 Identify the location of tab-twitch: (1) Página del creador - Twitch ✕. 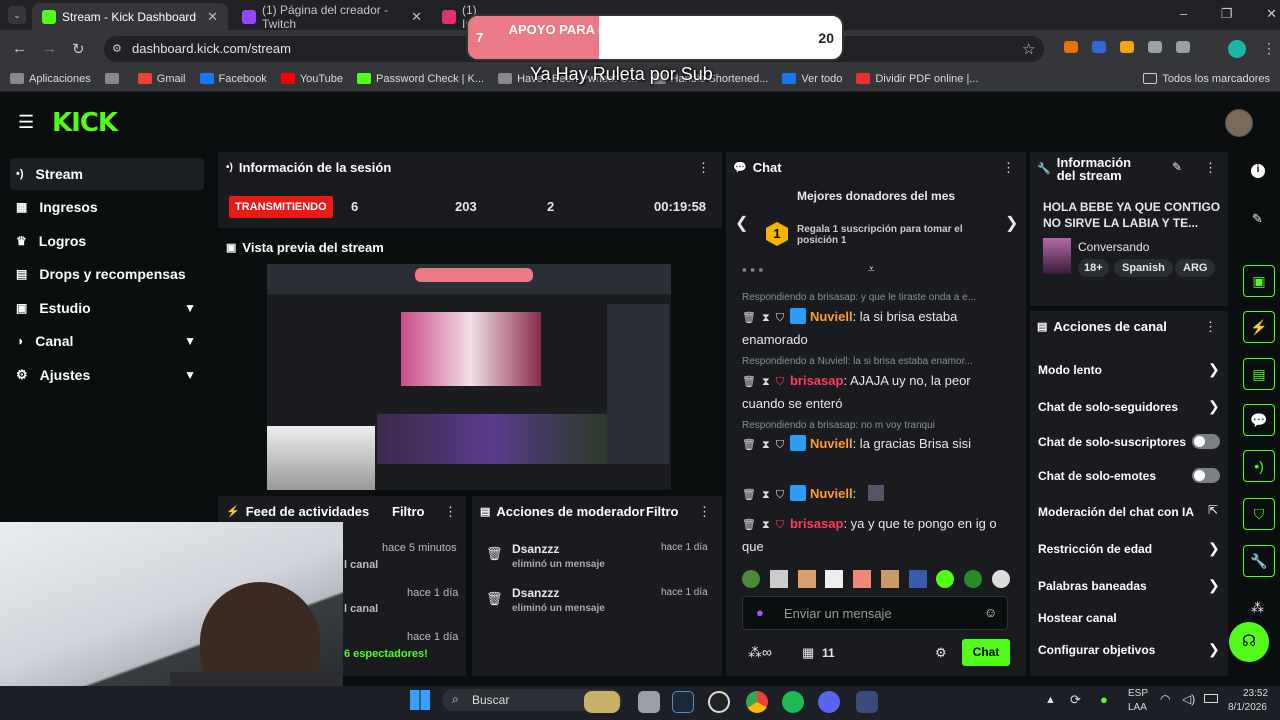
(332, 17).